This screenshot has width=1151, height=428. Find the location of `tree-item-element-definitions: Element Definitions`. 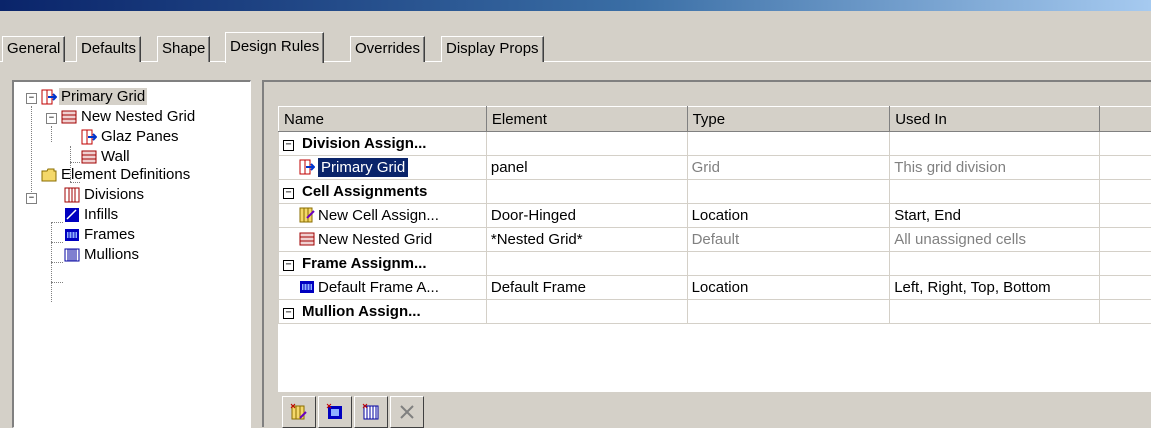

tree-item-element-definitions: Element Definitions is located at coordinates (125, 175).